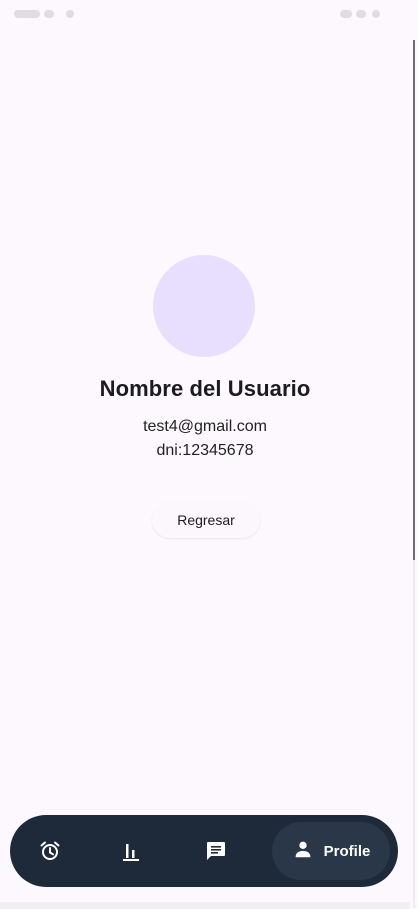  I want to click on bar-chart-icon, so click(131, 851).